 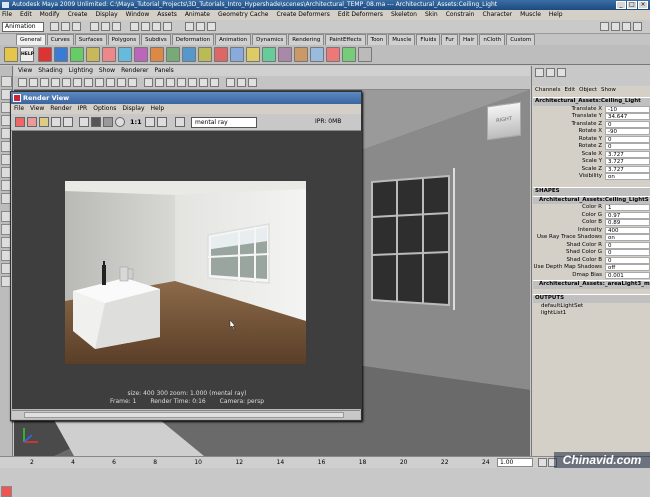 What do you see at coordinates (50, 71) in the screenshot?
I see `viewport-menu-shading: Shading` at bounding box center [50, 71].